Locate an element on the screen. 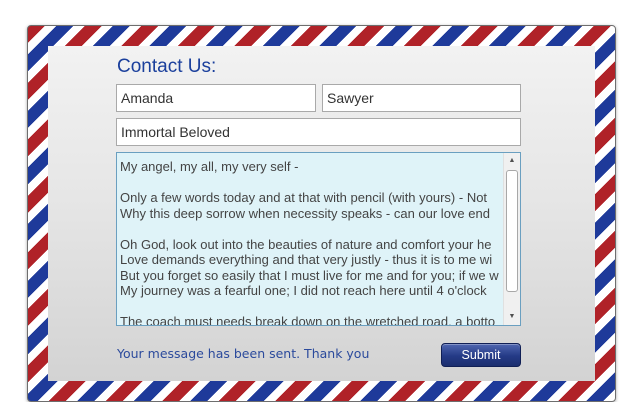  submit-button: Submit is located at coordinates (481, 355).